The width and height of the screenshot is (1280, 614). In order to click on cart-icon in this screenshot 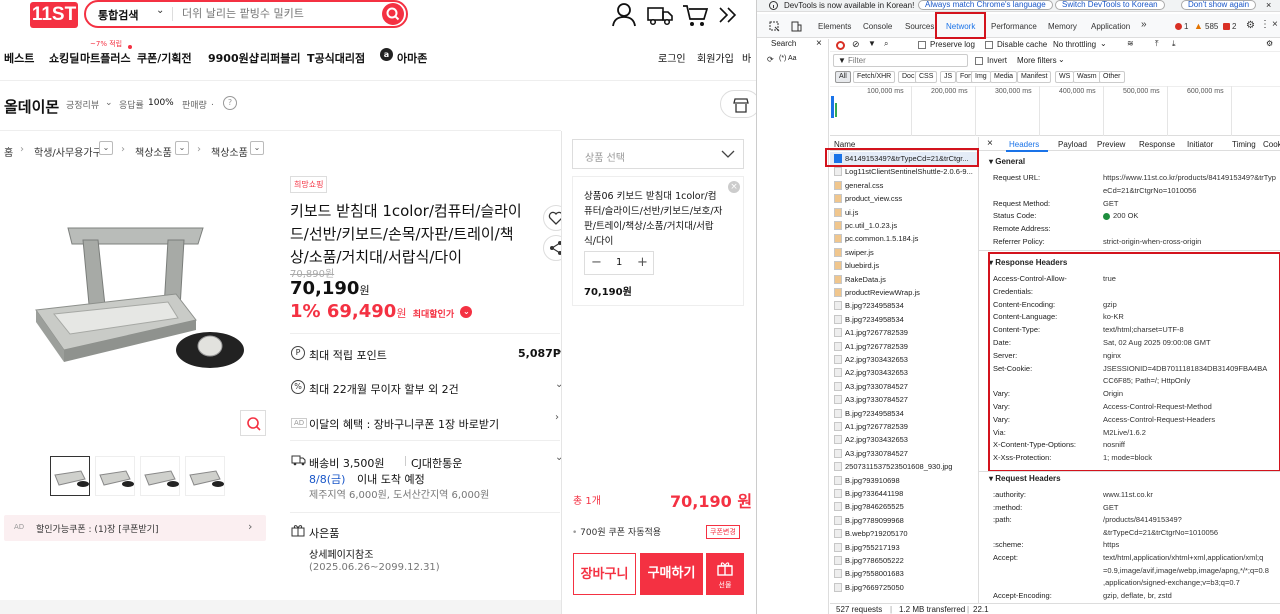, I will do `click(695, 15)`.